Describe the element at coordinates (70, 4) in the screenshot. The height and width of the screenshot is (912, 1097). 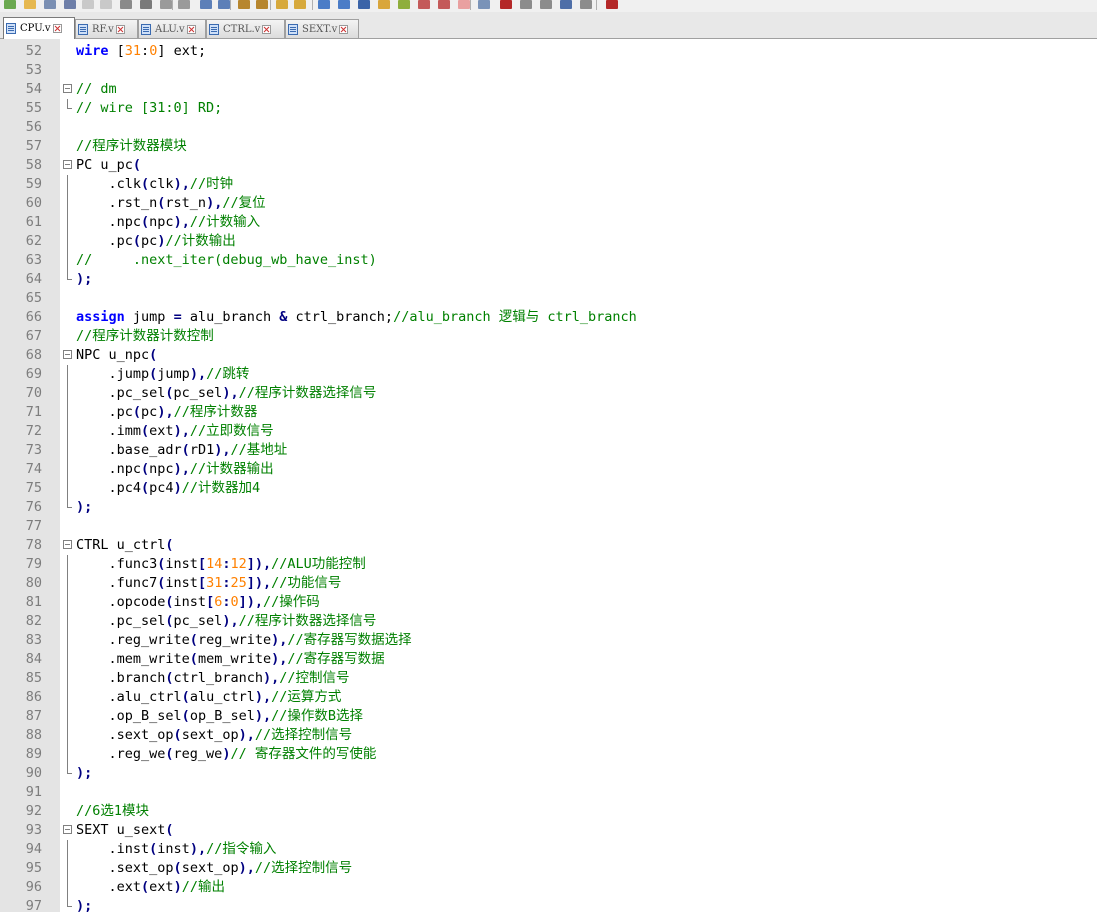
I see `save-all-icon` at that location.